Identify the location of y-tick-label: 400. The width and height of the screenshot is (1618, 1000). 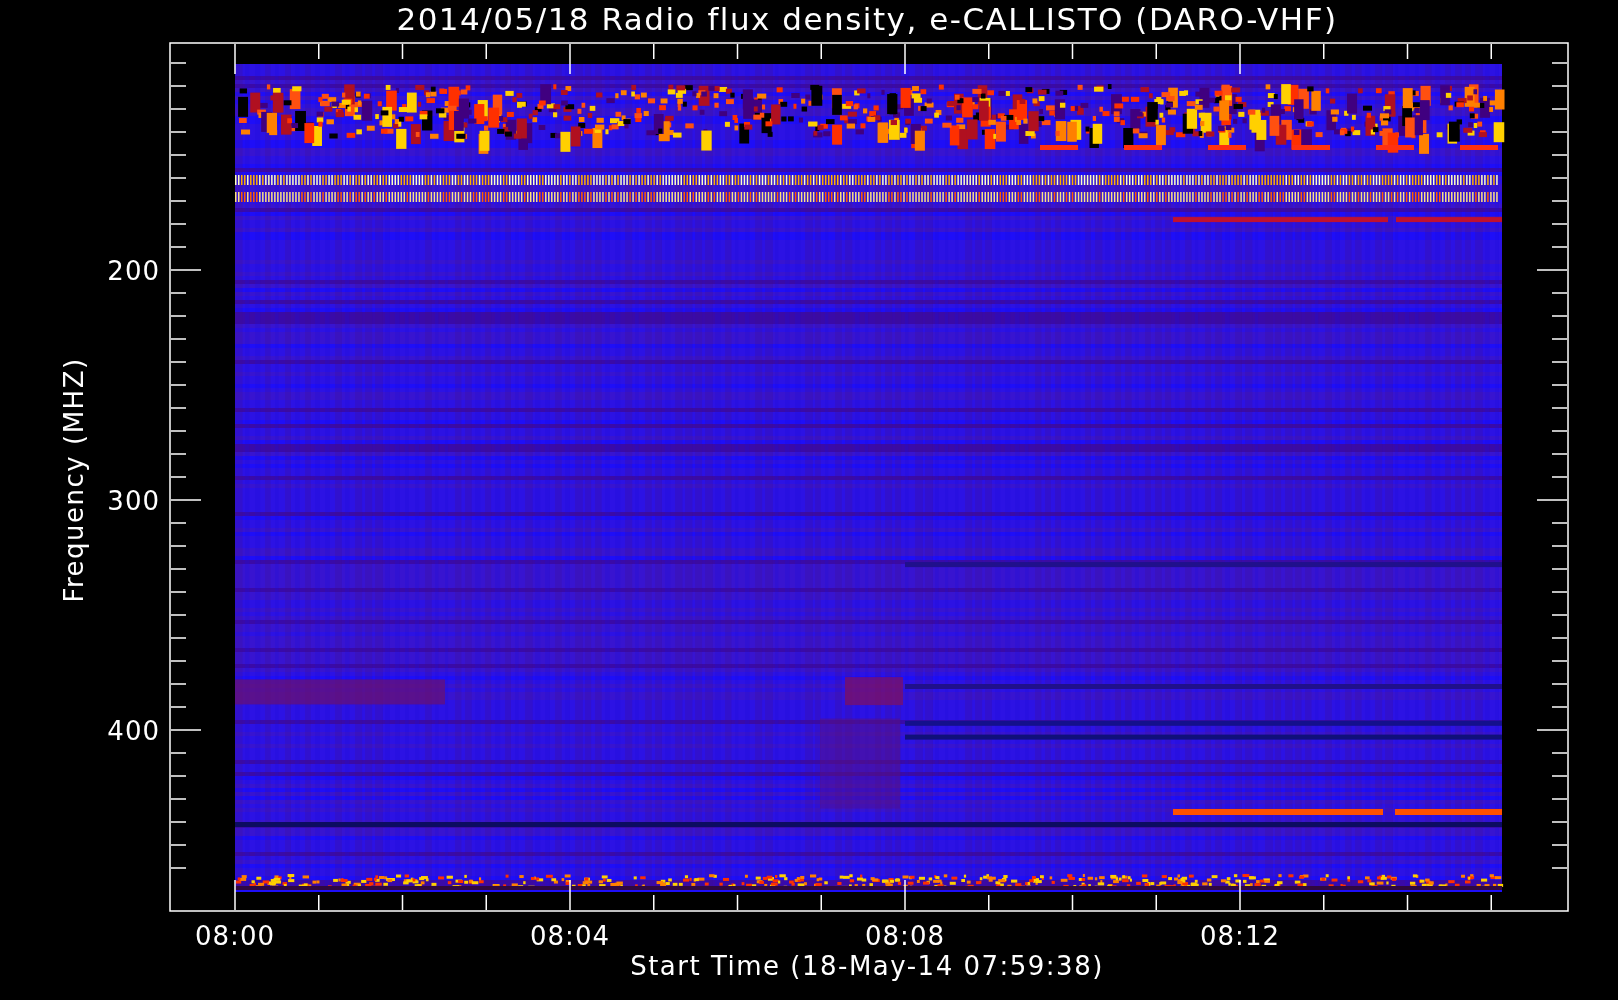
(133, 731).